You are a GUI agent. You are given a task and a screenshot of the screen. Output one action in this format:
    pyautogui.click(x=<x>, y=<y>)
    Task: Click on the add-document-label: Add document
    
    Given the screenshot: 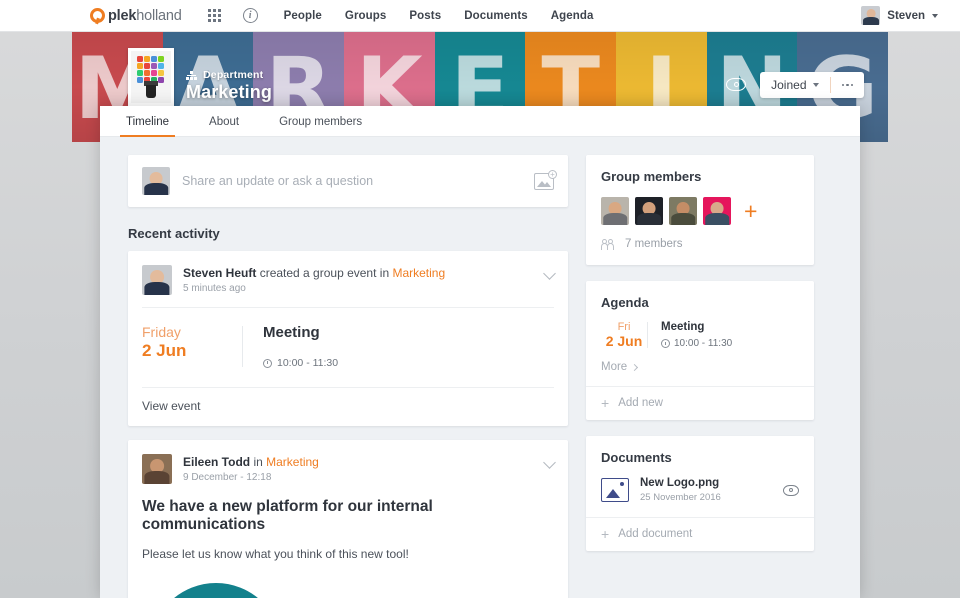 What is the action you would take?
    pyautogui.click(x=655, y=534)
    